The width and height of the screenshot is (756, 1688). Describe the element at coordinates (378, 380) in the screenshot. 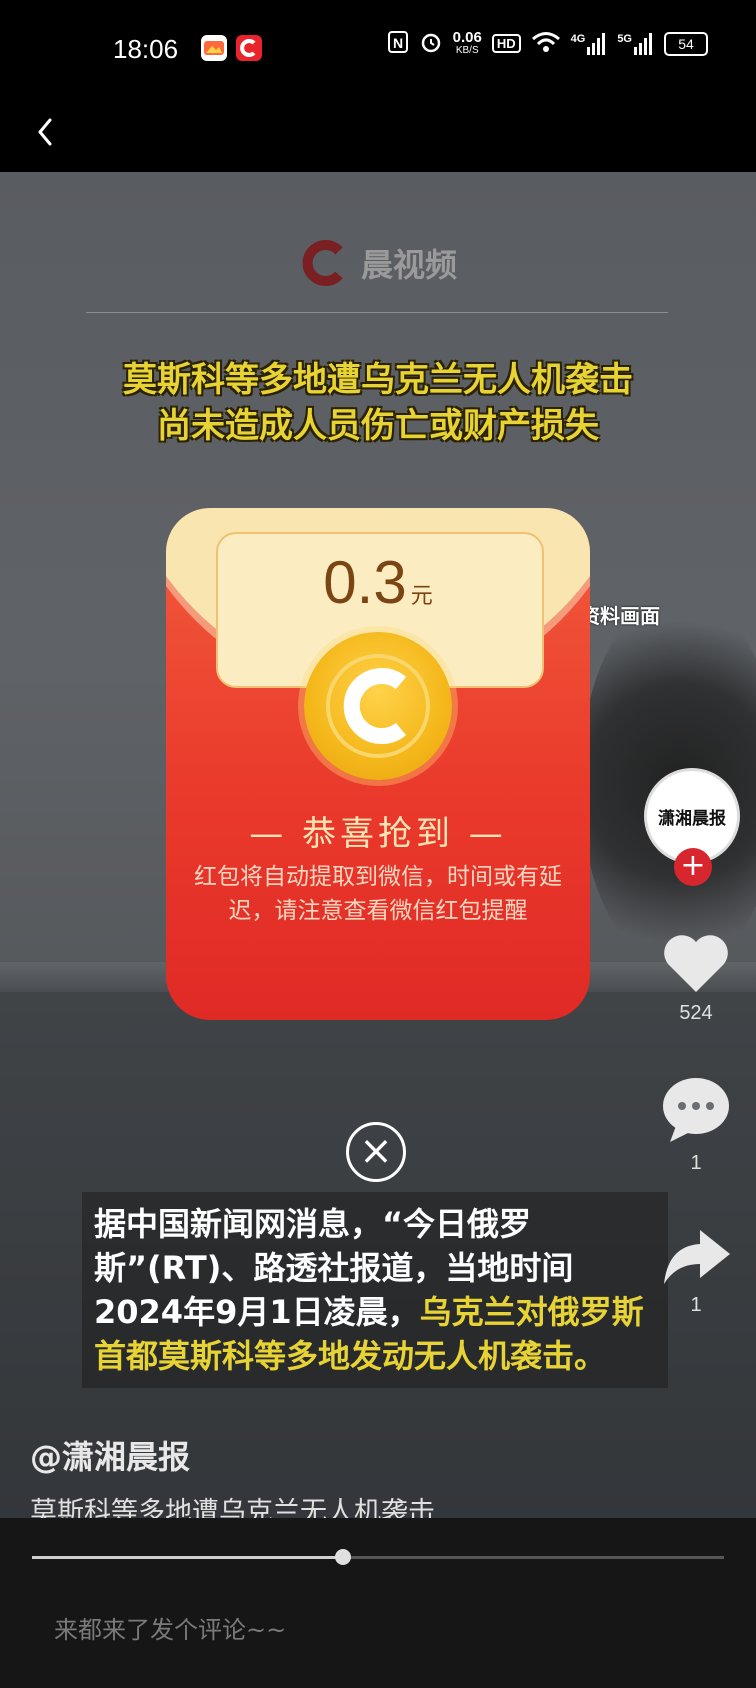

I see `headline-line-1: 莫斯科等多地遭乌克兰无人机袭击` at that location.